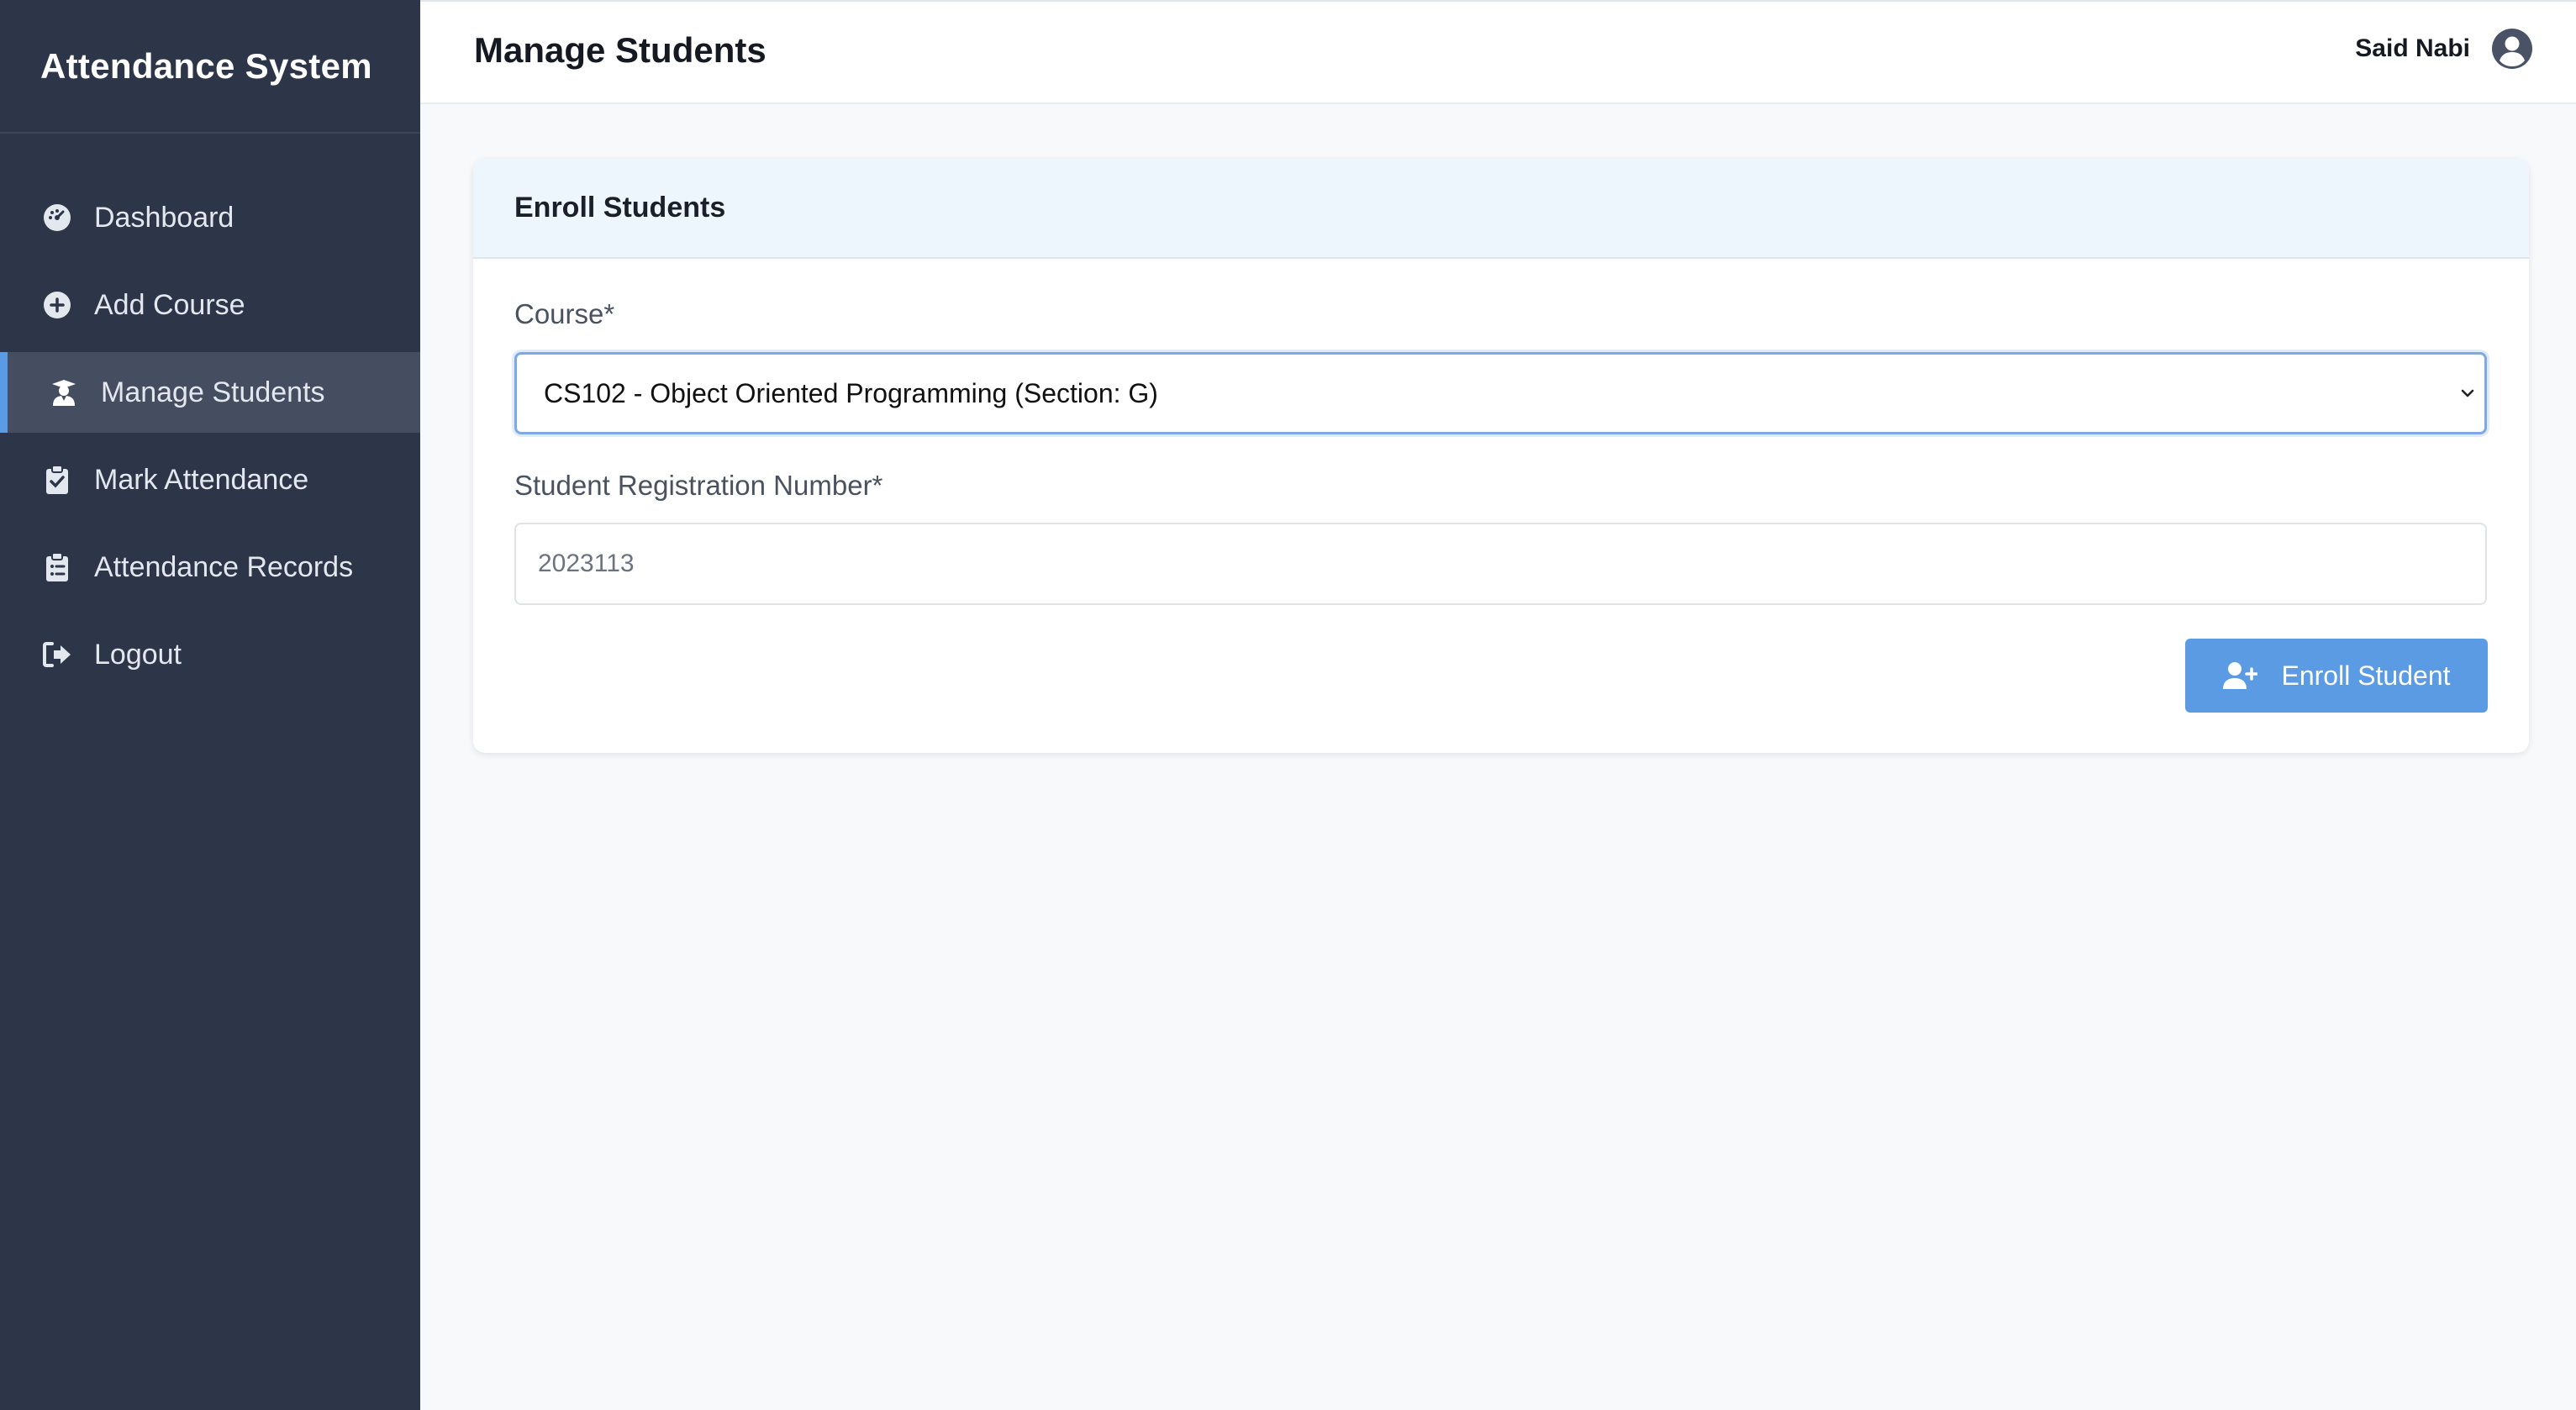 This screenshot has width=2576, height=1410. Describe the element at coordinates (164, 217) in the screenshot. I see `sidebar-item-label: Dashboard` at that location.